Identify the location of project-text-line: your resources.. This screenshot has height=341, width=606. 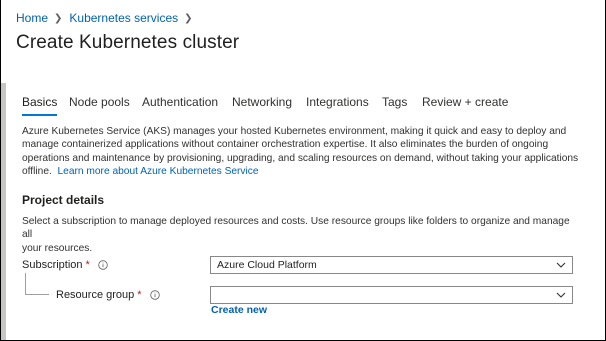
(57, 248).